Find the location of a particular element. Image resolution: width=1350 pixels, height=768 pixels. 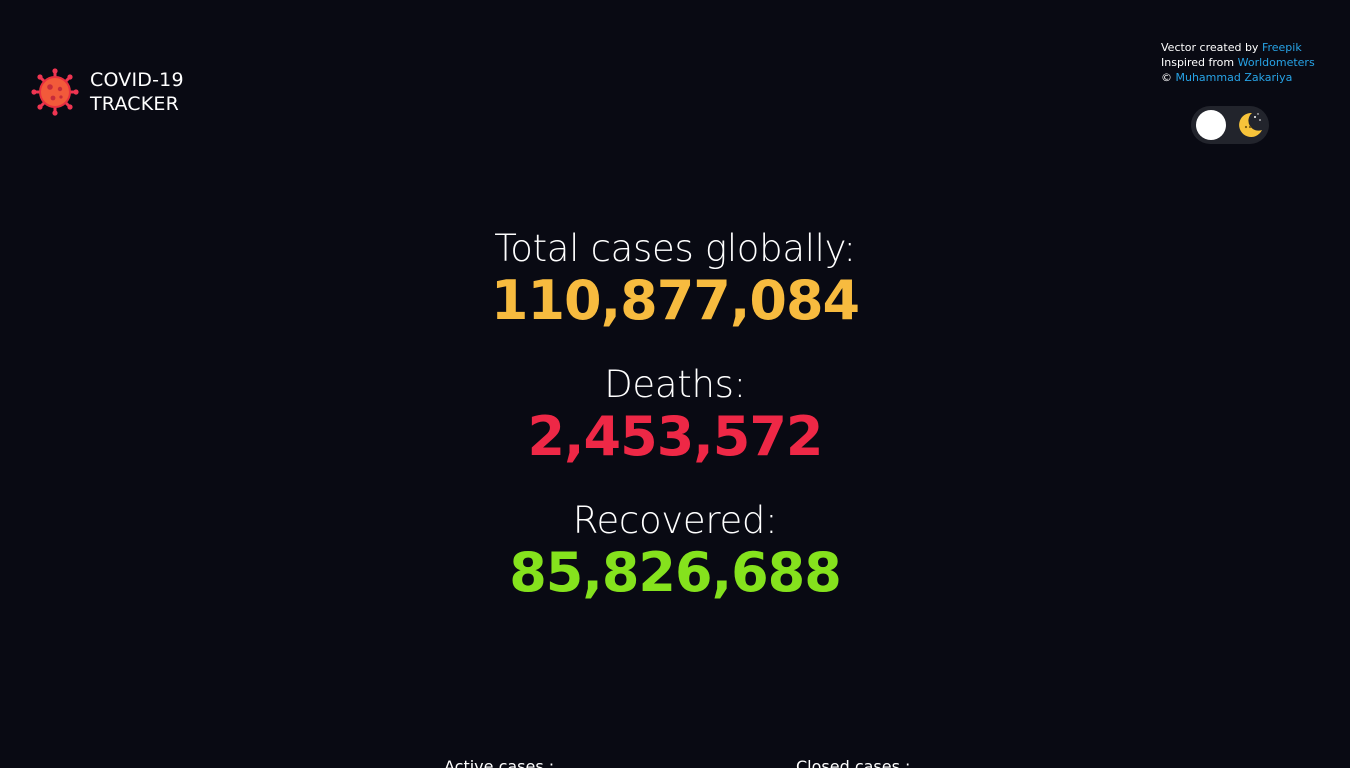

worldometers-link: Worldometers is located at coordinates (1276, 62).